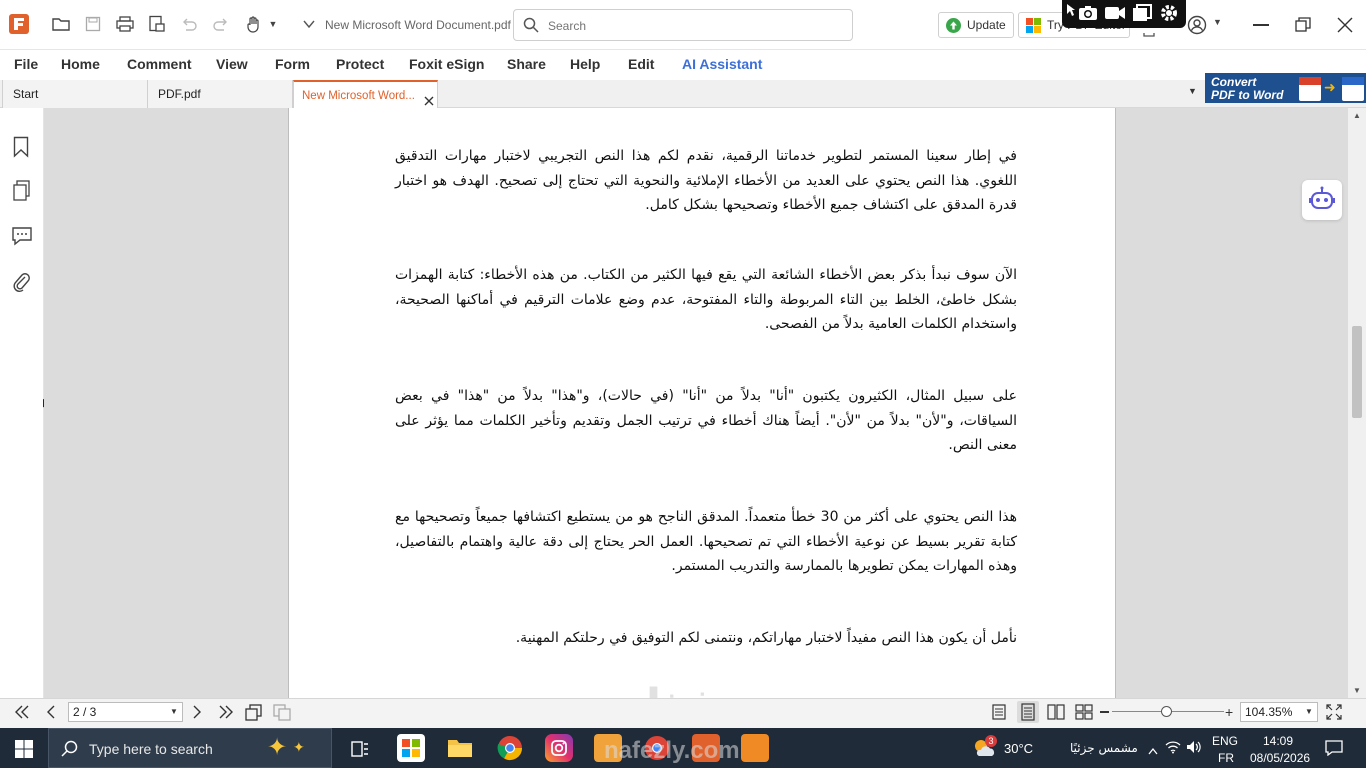 The width and height of the screenshot is (1366, 768). Describe the element at coordinates (446, 64) in the screenshot. I see `menu-foxit-esign: Foxit eSign` at that location.